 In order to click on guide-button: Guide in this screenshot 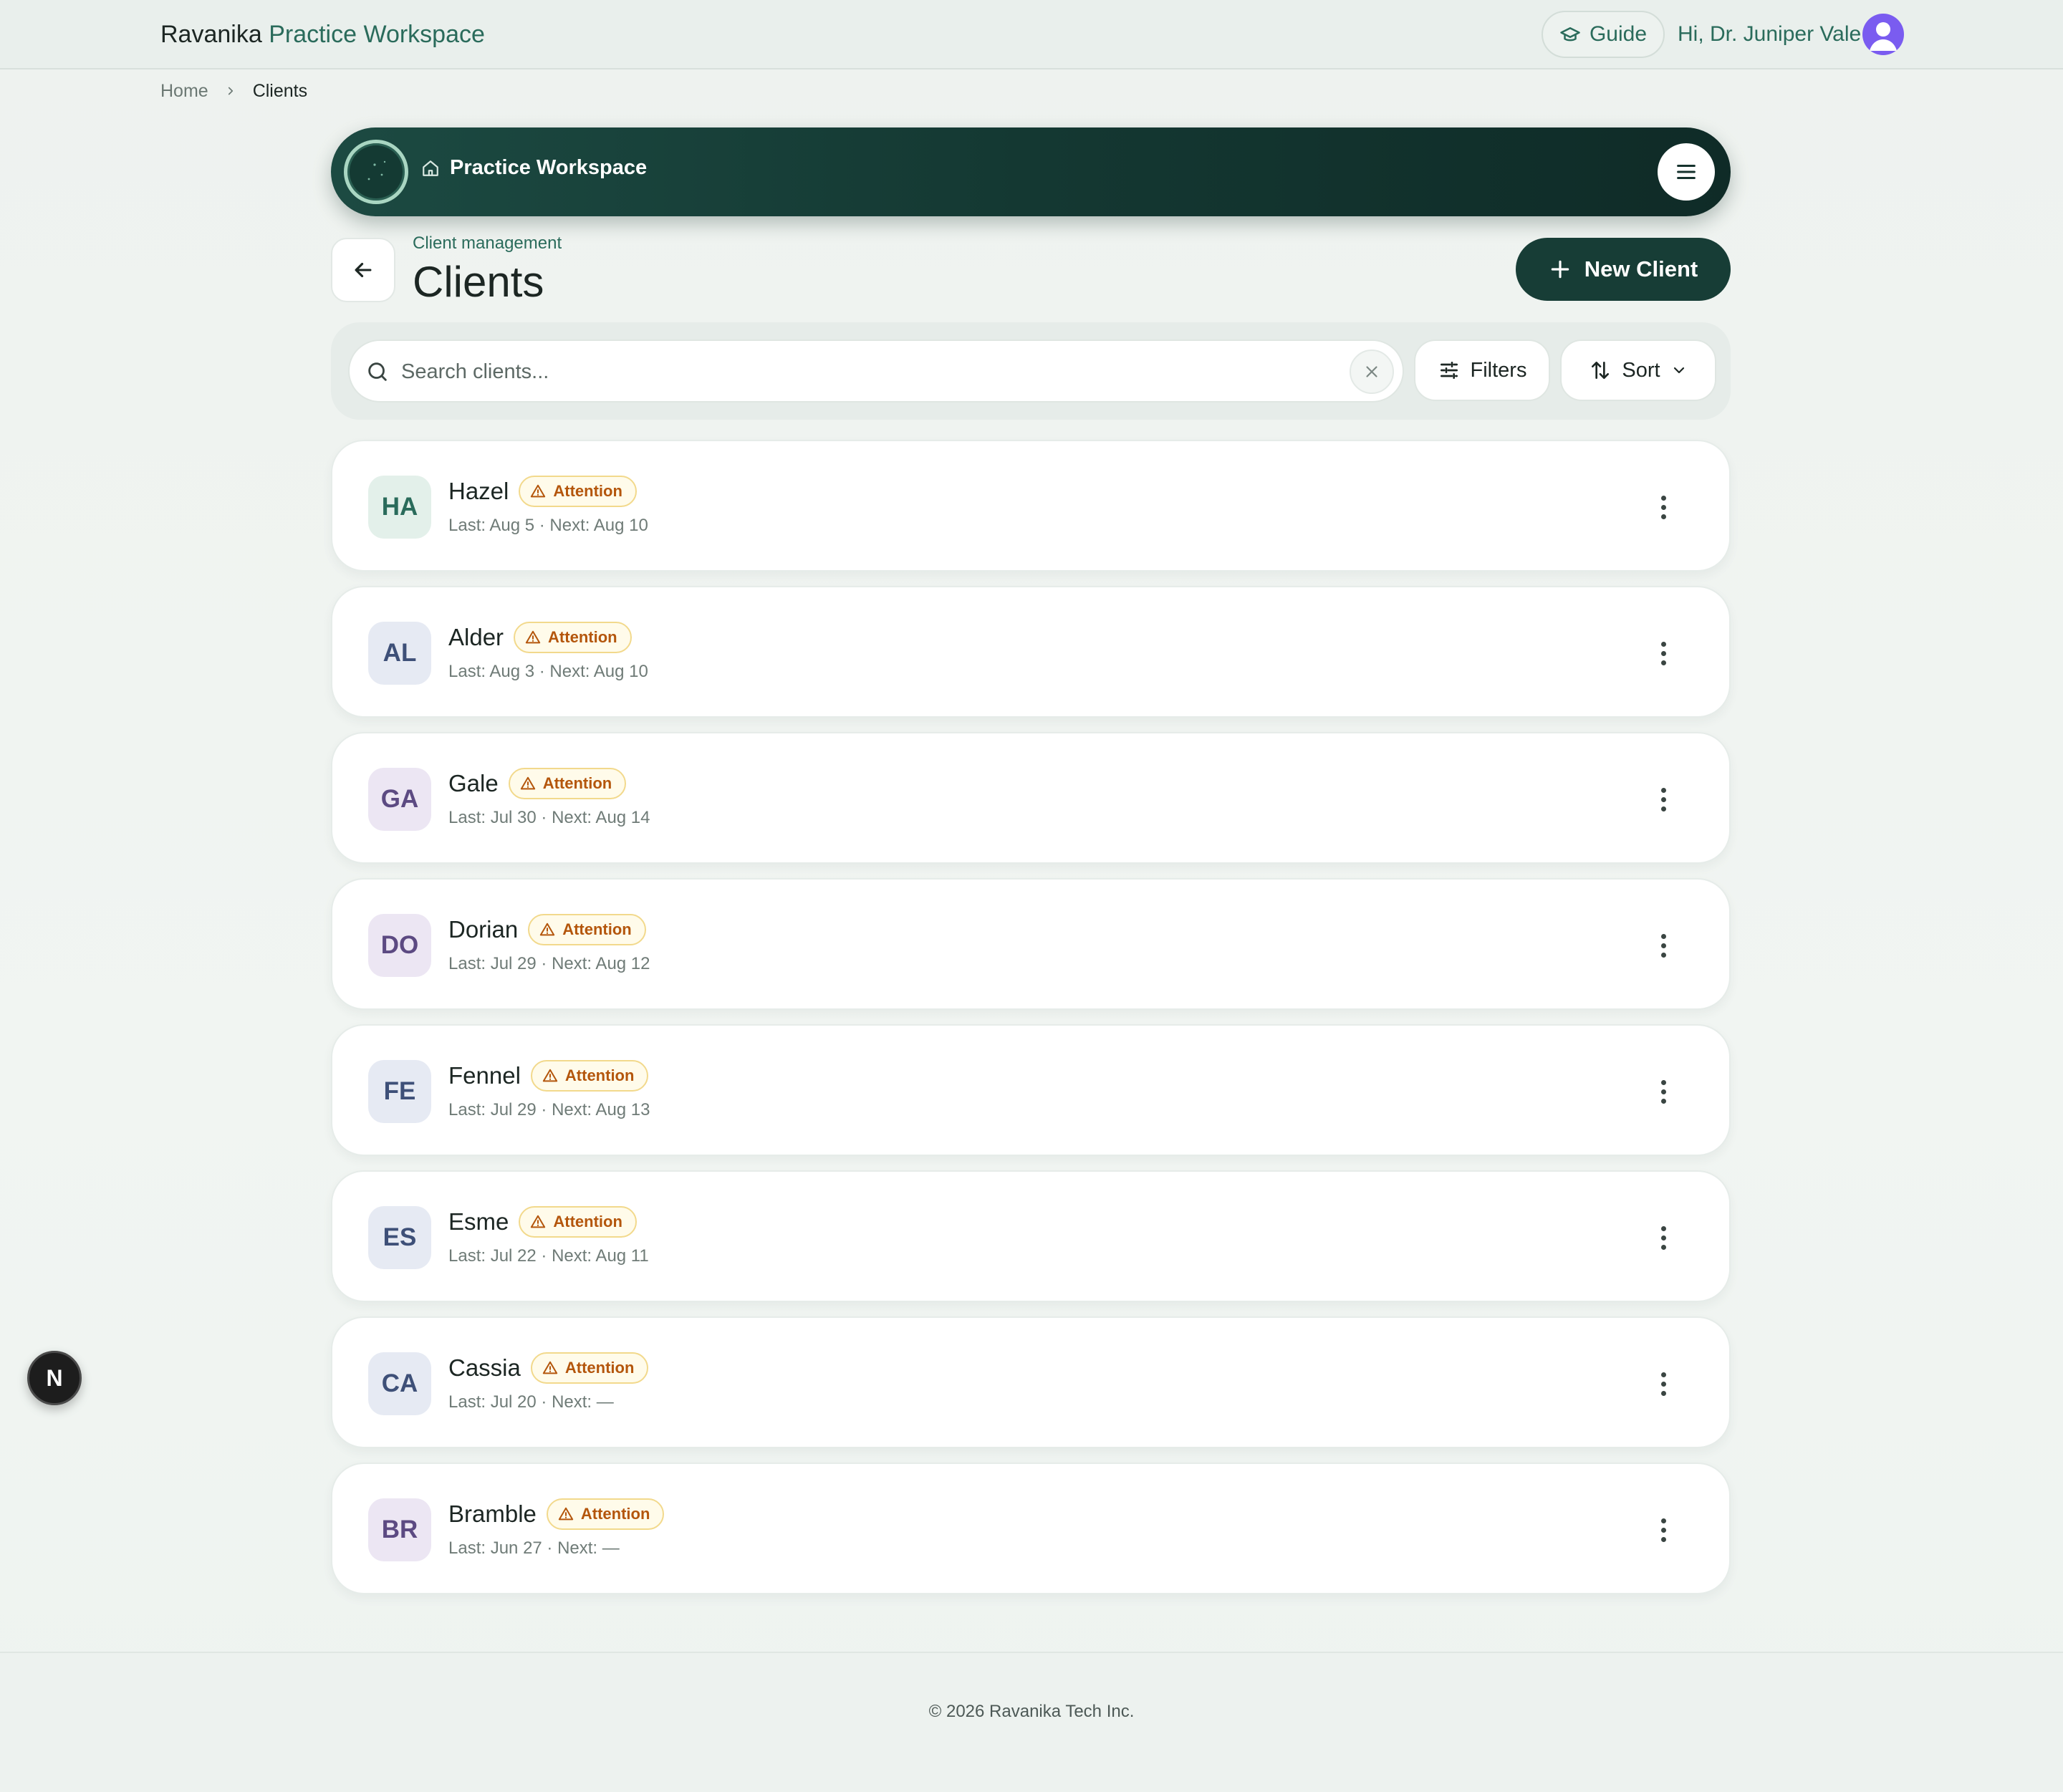, I will do `click(1603, 35)`.